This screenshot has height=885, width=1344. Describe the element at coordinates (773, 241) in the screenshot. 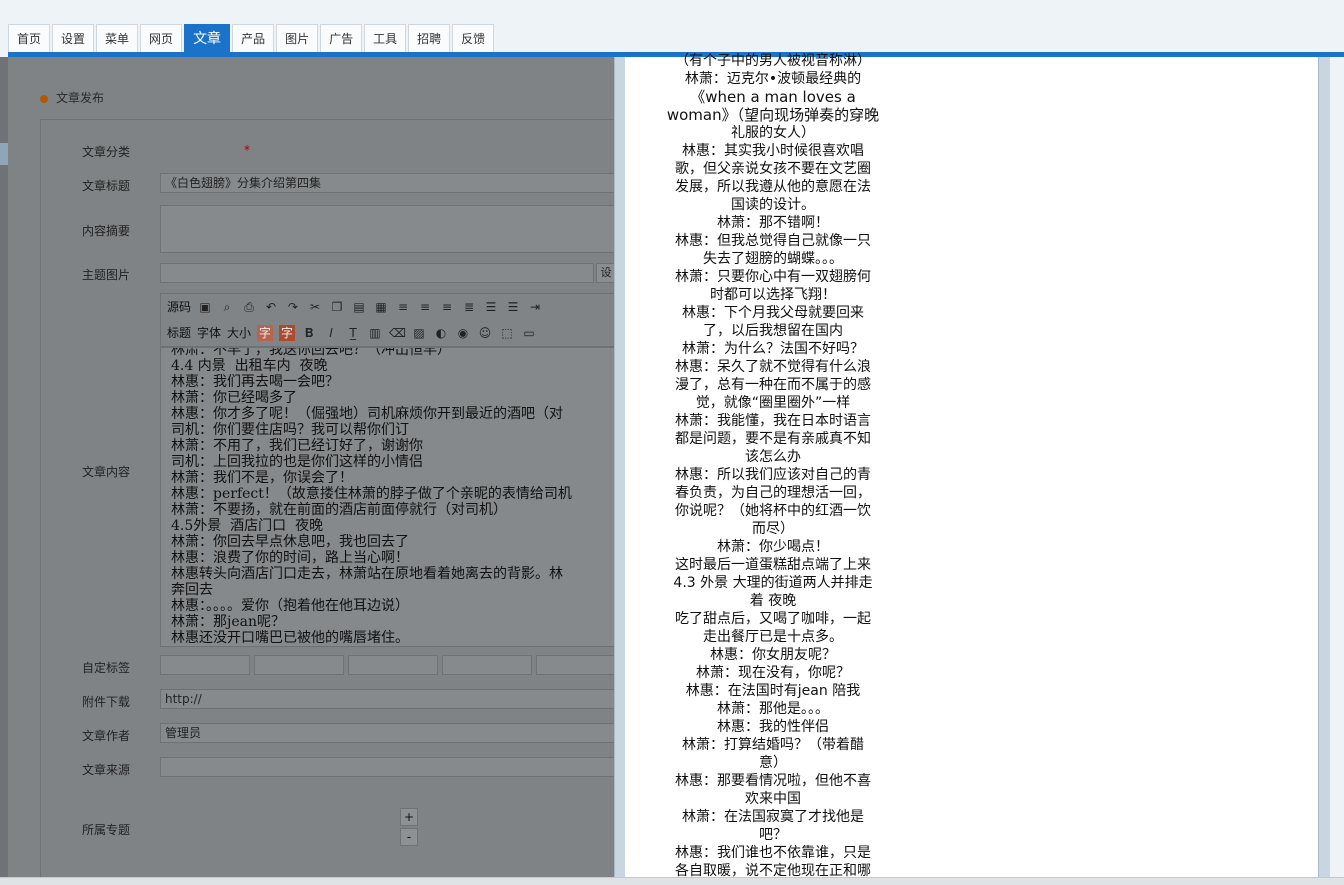

I see `preview-line: 林惠：但我总觉得自己就像一只` at that location.